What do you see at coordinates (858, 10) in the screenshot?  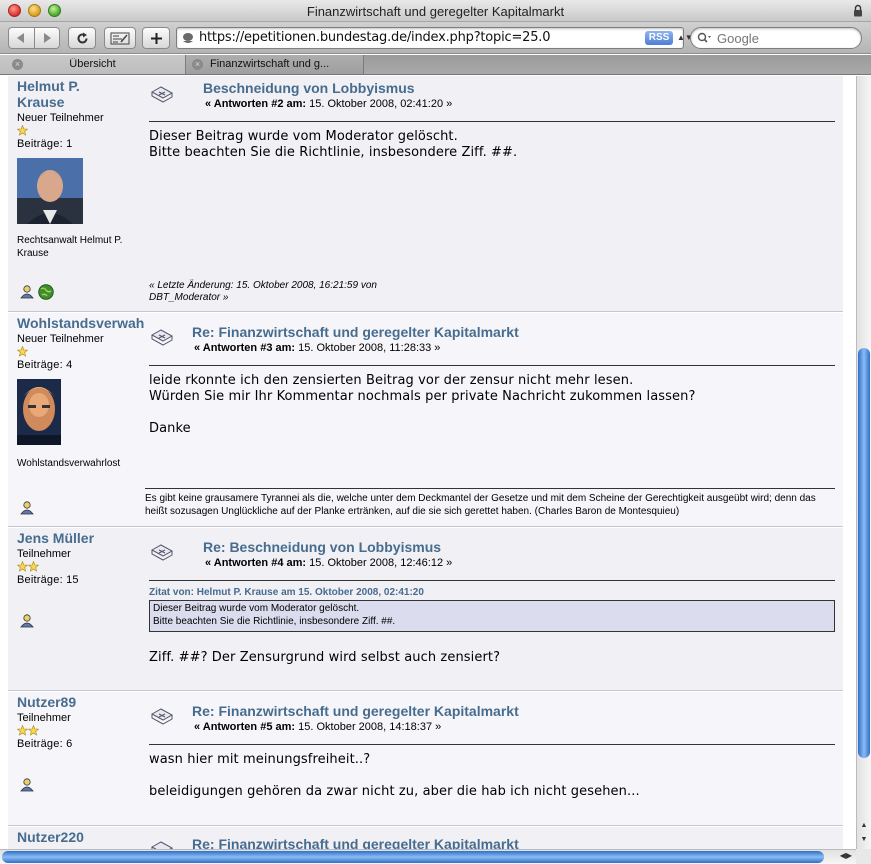 I see `lock-icon` at bounding box center [858, 10].